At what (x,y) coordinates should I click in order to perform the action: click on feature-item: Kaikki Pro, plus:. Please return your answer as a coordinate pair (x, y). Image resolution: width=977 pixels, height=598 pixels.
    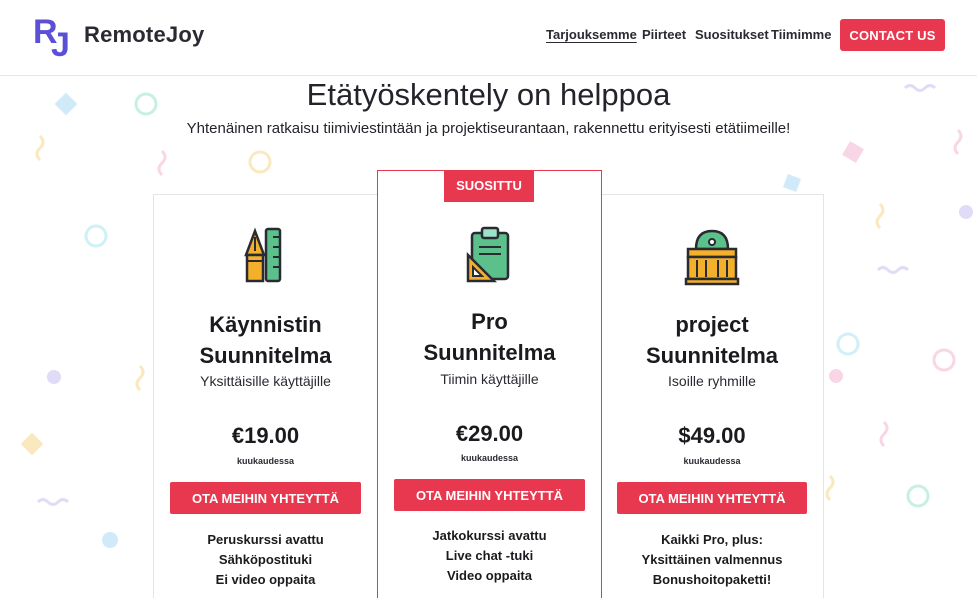
    Looking at the image, I should click on (712, 539).